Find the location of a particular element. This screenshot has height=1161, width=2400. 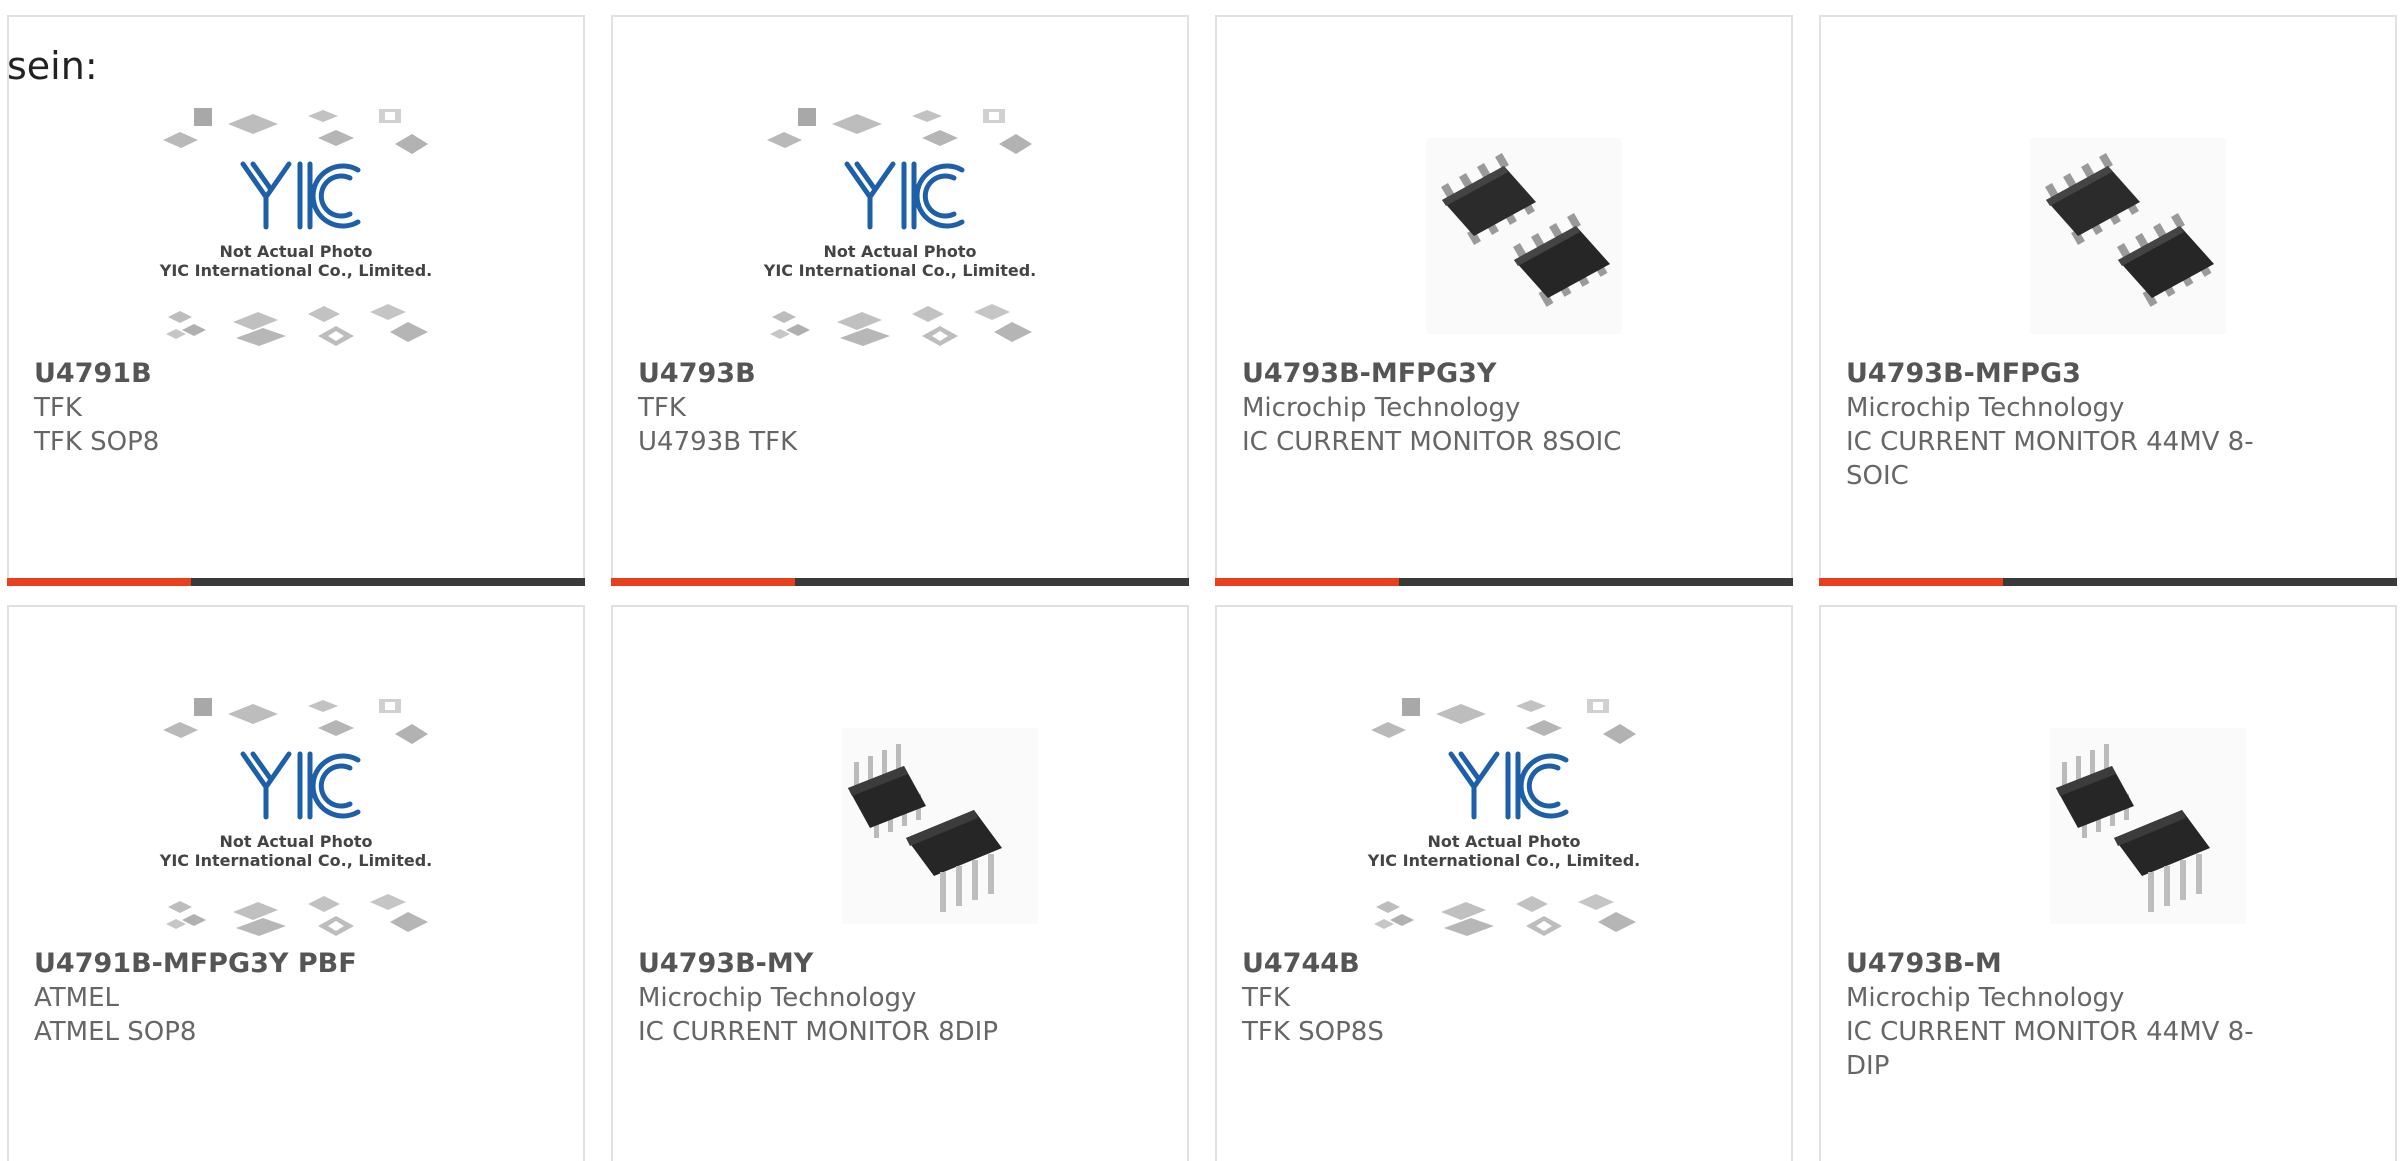

description: TFK SOP8 is located at coordinates (97, 442).